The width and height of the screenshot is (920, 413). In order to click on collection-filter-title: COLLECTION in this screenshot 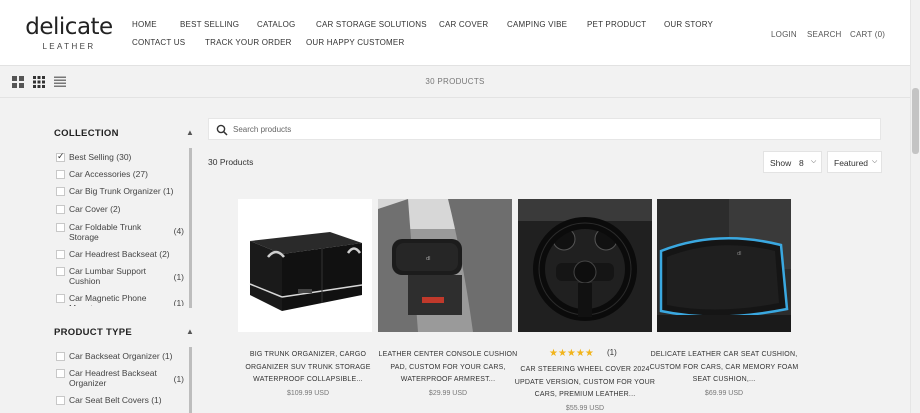, I will do `click(86, 133)`.